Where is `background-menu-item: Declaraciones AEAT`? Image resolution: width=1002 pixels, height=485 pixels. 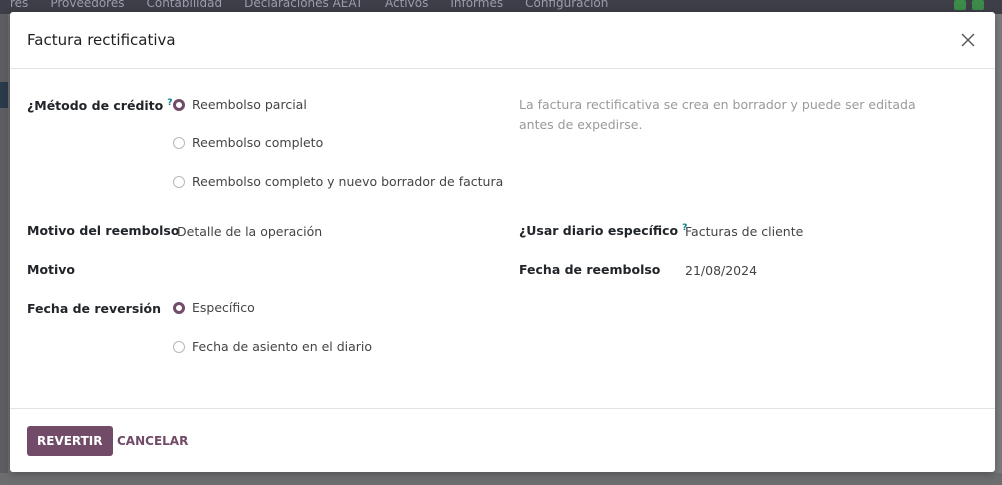 background-menu-item: Declaraciones AEAT is located at coordinates (303, 5).